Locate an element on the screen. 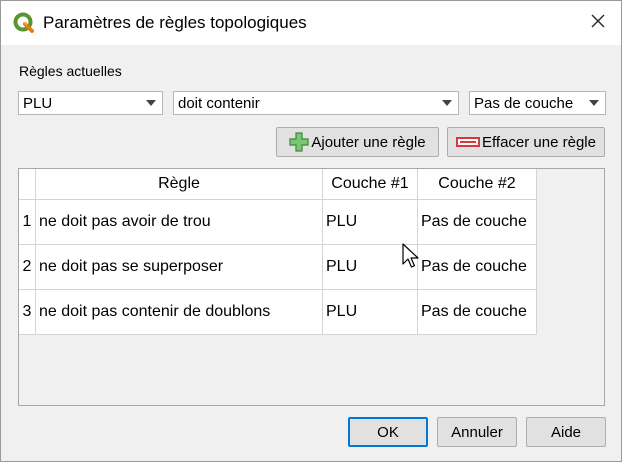 This screenshot has width=622, height=462. row-number: 3 is located at coordinates (27, 312).